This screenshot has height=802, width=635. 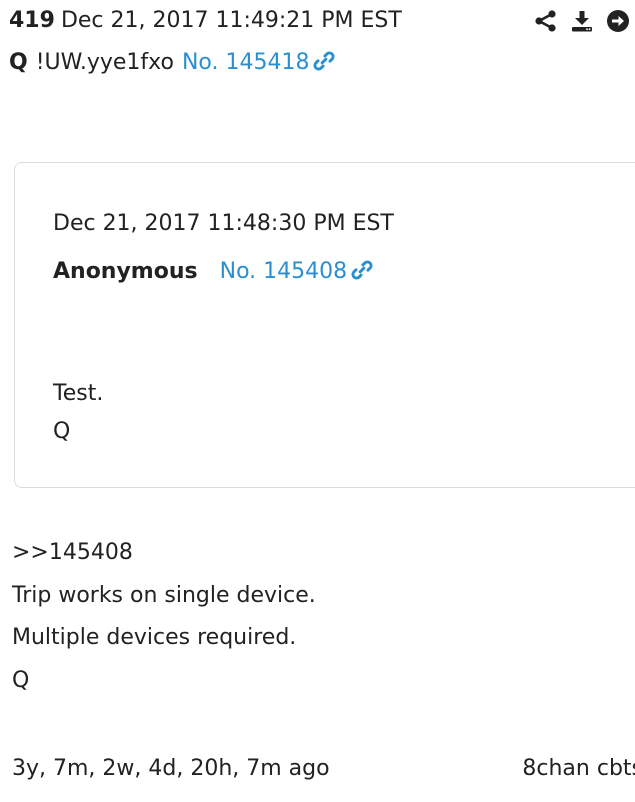 I want to click on quoted-post-author: Anonymous, so click(x=125, y=271).